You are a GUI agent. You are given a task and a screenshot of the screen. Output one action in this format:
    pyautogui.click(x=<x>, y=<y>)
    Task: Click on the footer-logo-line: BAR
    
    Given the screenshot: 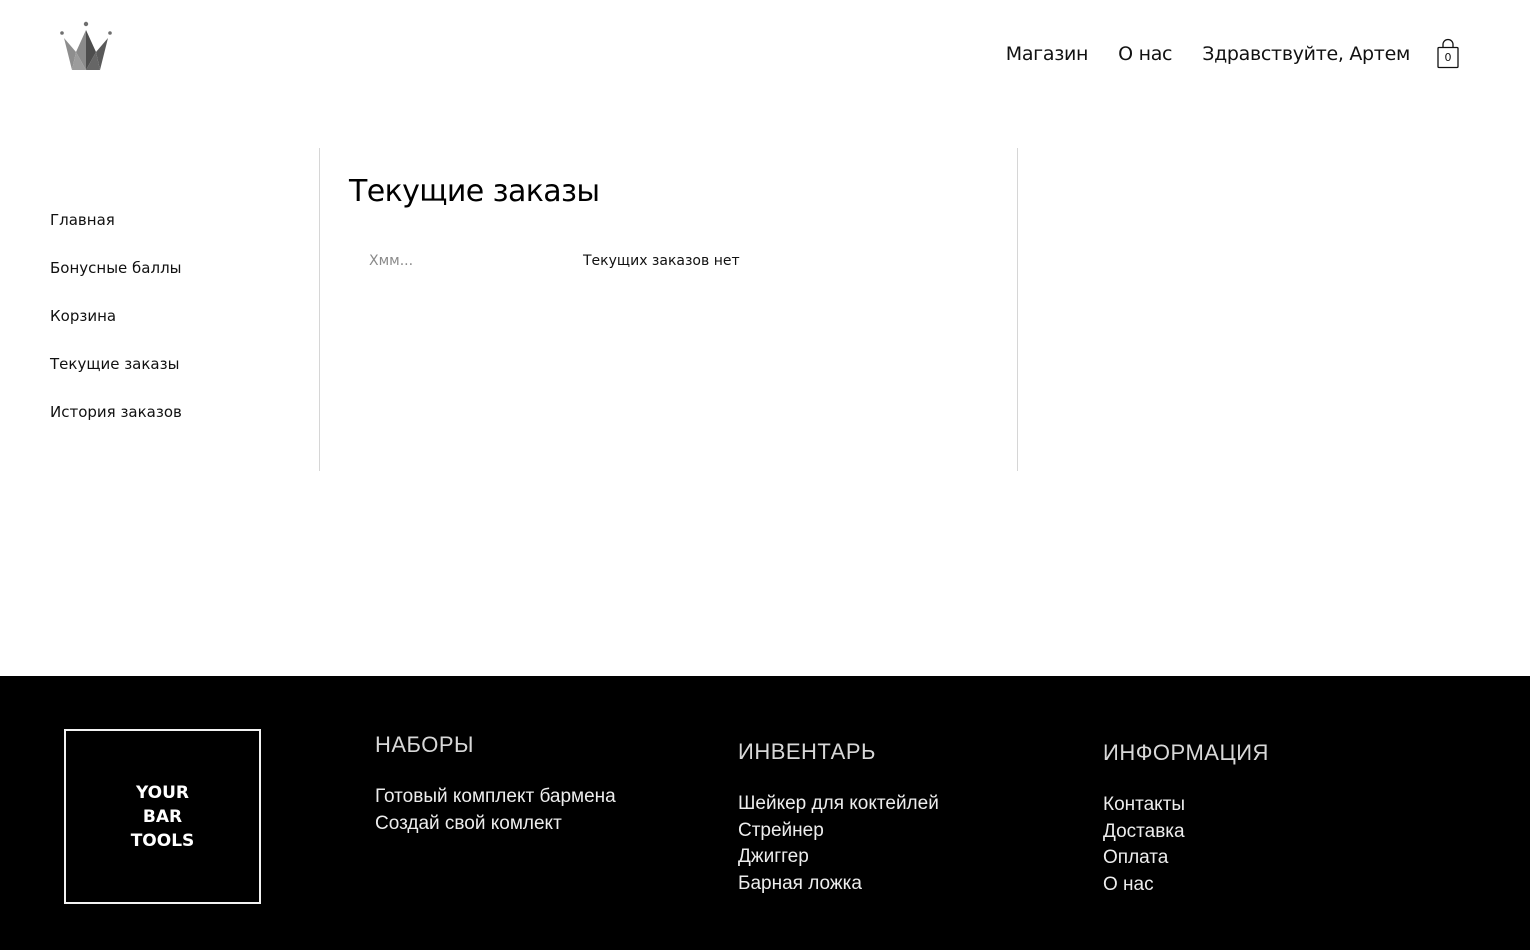 What is the action you would take?
    pyautogui.click(x=162, y=816)
    